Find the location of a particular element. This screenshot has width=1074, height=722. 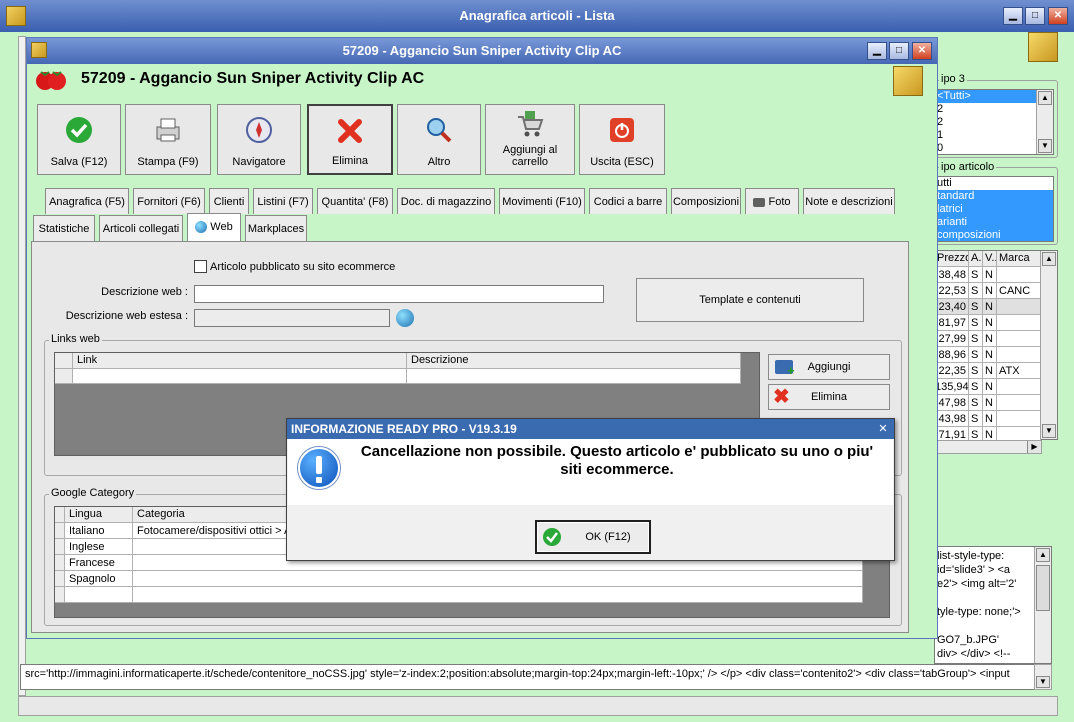

tipo-articolo-item: composizioni is located at coordinates (994, 235).